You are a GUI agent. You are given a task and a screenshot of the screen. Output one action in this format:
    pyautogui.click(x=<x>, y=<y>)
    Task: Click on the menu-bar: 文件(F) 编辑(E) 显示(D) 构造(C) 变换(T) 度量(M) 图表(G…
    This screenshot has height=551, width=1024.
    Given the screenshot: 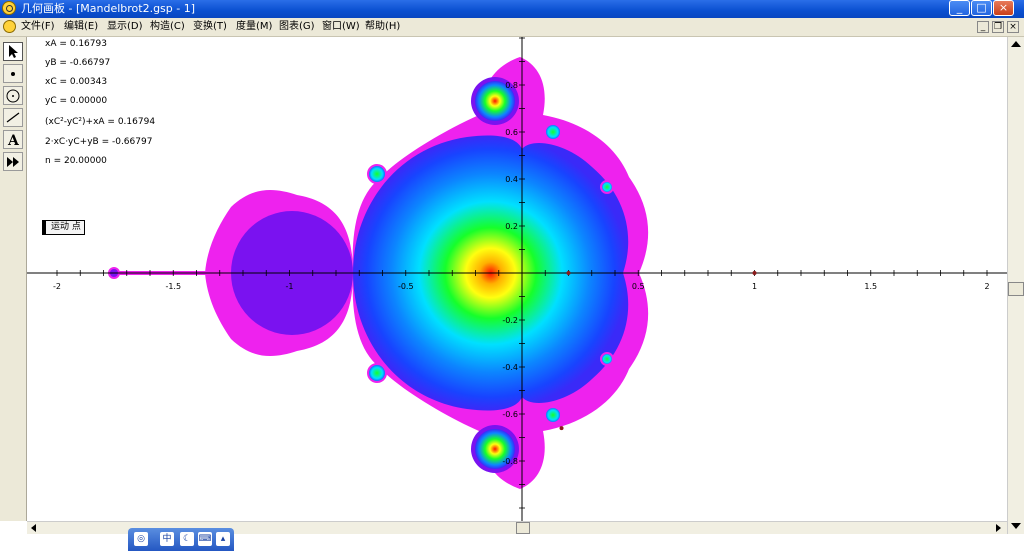 What is the action you would take?
    pyautogui.click(x=512, y=27)
    